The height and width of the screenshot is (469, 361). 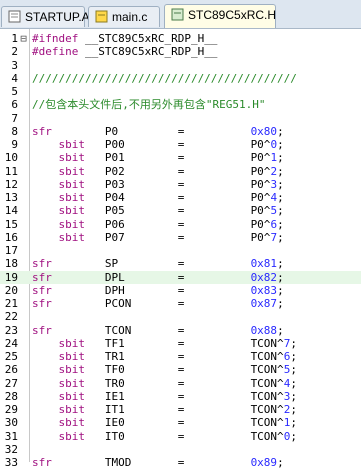 I want to click on code-line: 24 sbit TF1 = TCON^7;, so click(x=180, y=343).